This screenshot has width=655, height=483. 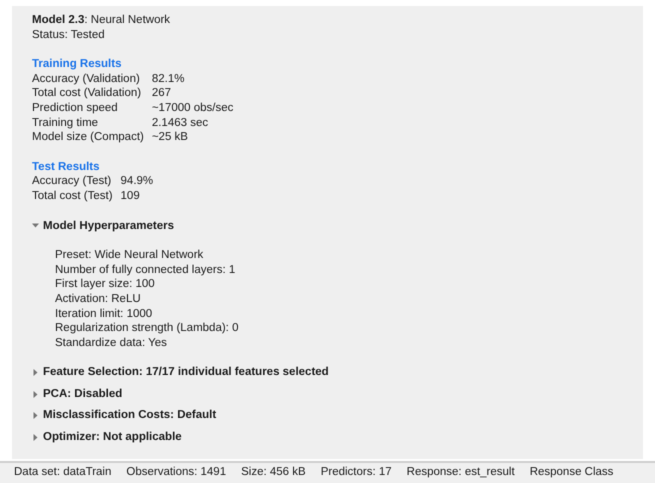 What do you see at coordinates (72, 181) in the screenshot?
I see `metric-label: Accuracy (Test)` at bounding box center [72, 181].